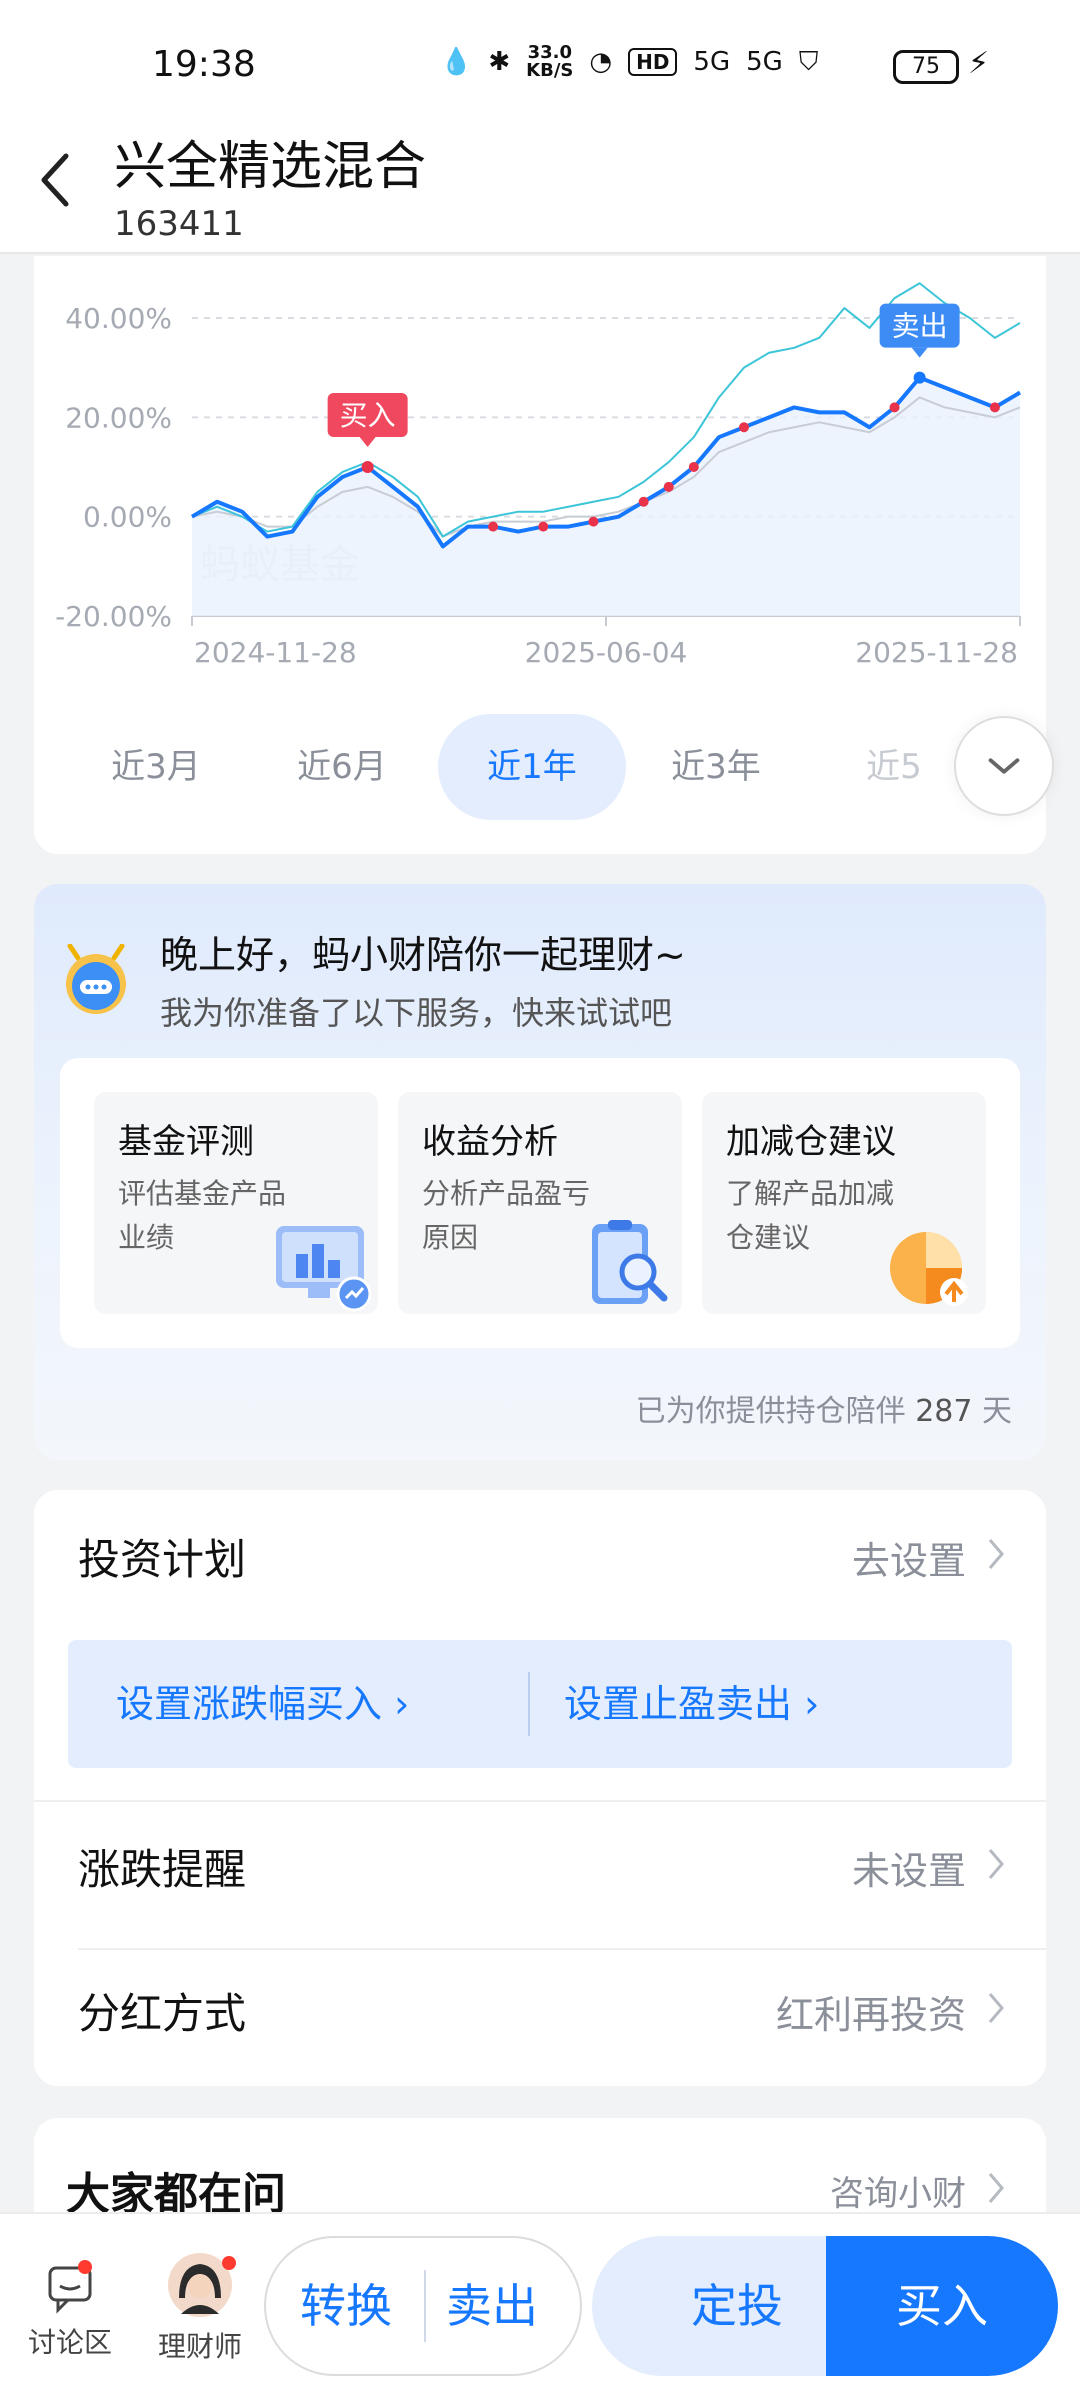  What do you see at coordinates (764, 62) in the screenshot?
I see `signal-5g-icon-2: 5G` at bounding box center [764, 62].